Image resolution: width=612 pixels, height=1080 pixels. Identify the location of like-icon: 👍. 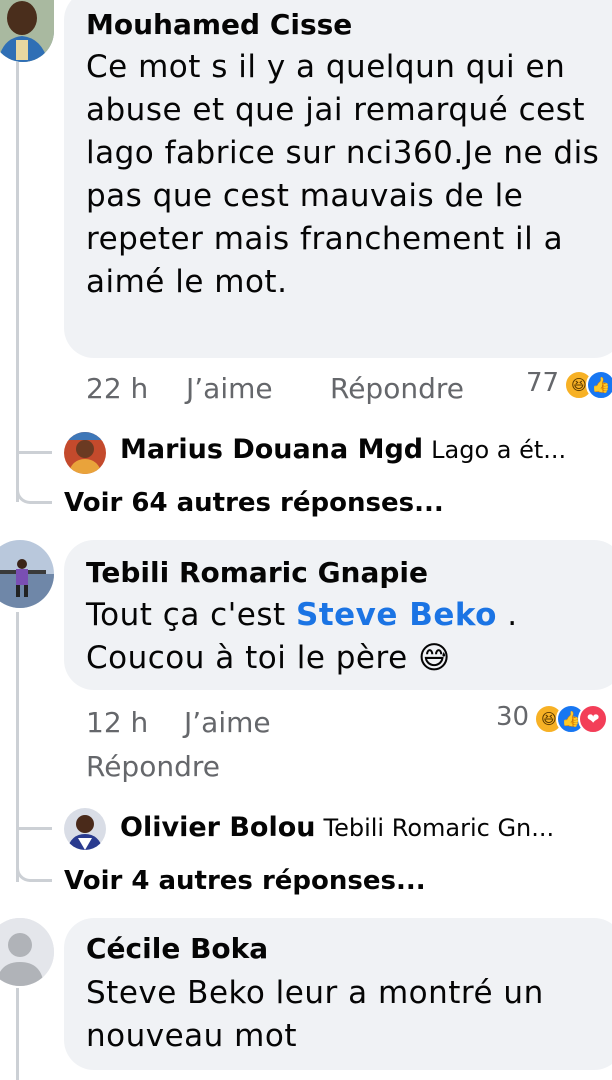
(599, 385).